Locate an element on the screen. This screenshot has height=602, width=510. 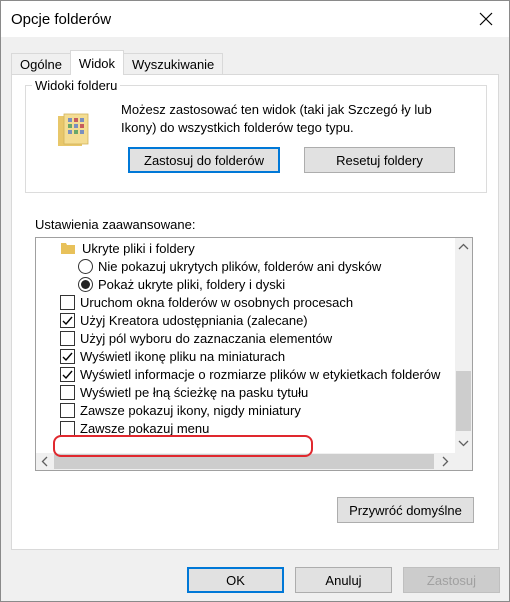
list-item-label: Pokaż ukryte pliki, foldery i dyski is located at coordinates (192, 284).